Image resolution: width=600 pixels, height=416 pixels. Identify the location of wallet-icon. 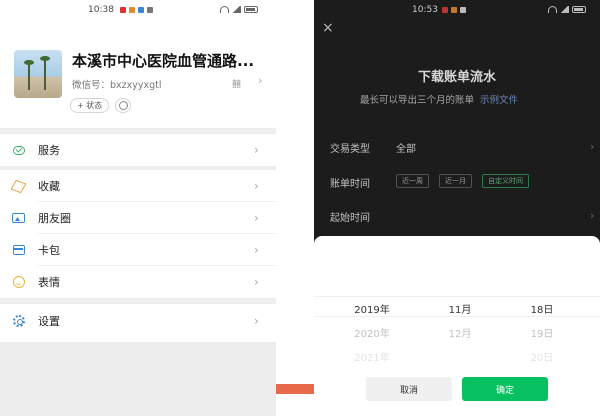
(18, 250).